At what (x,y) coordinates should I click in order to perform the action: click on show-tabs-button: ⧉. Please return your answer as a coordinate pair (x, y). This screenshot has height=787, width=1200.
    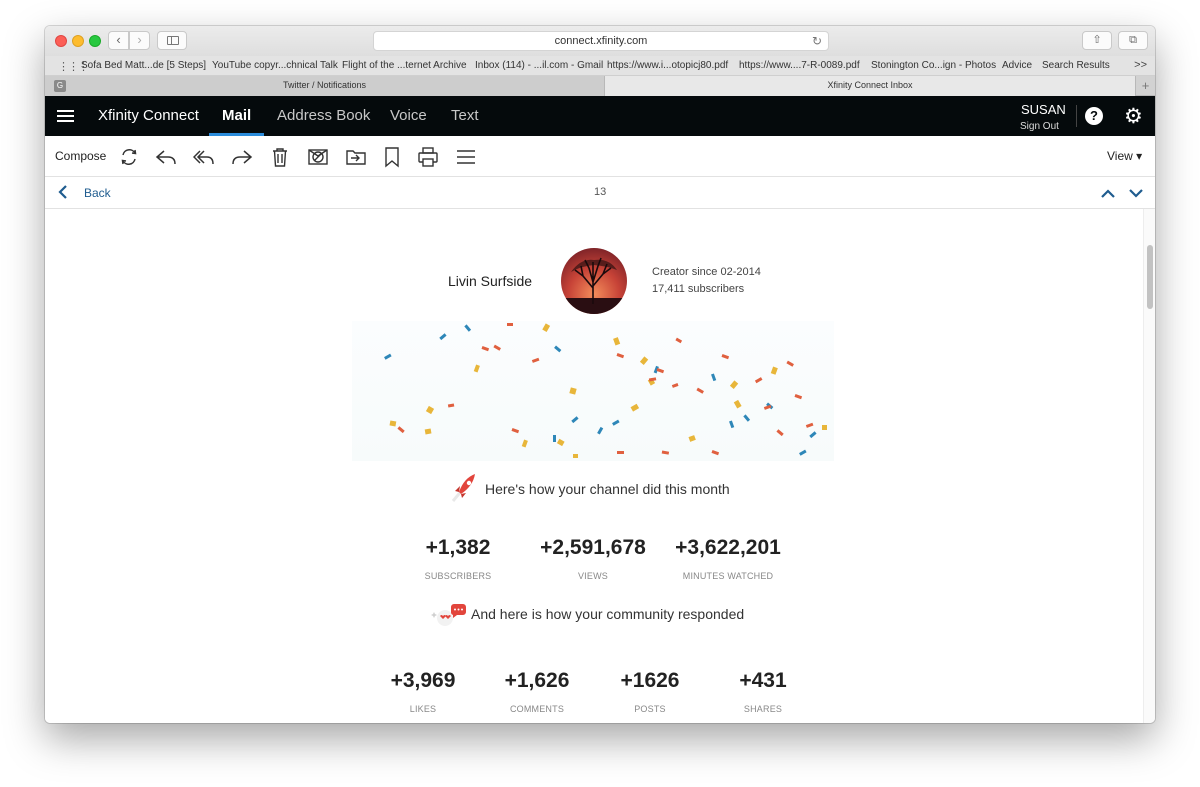
    Looking at the image, I should click on (1133, 40).